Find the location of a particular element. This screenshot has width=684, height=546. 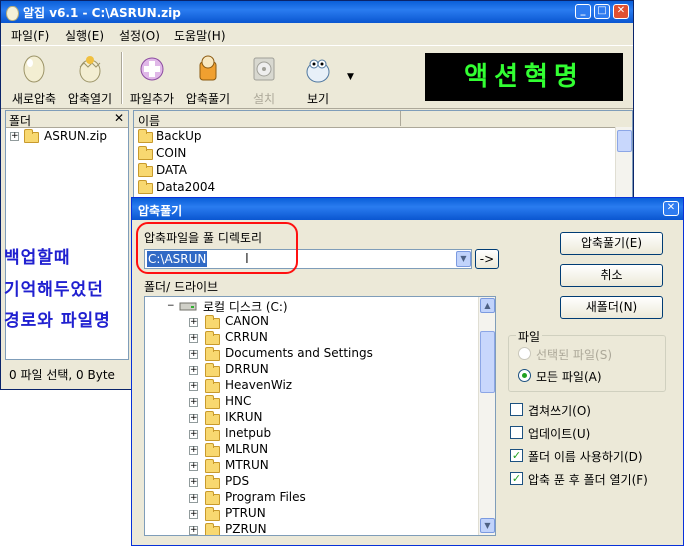

radio-checked-icon is located at coordinates (524, 375).